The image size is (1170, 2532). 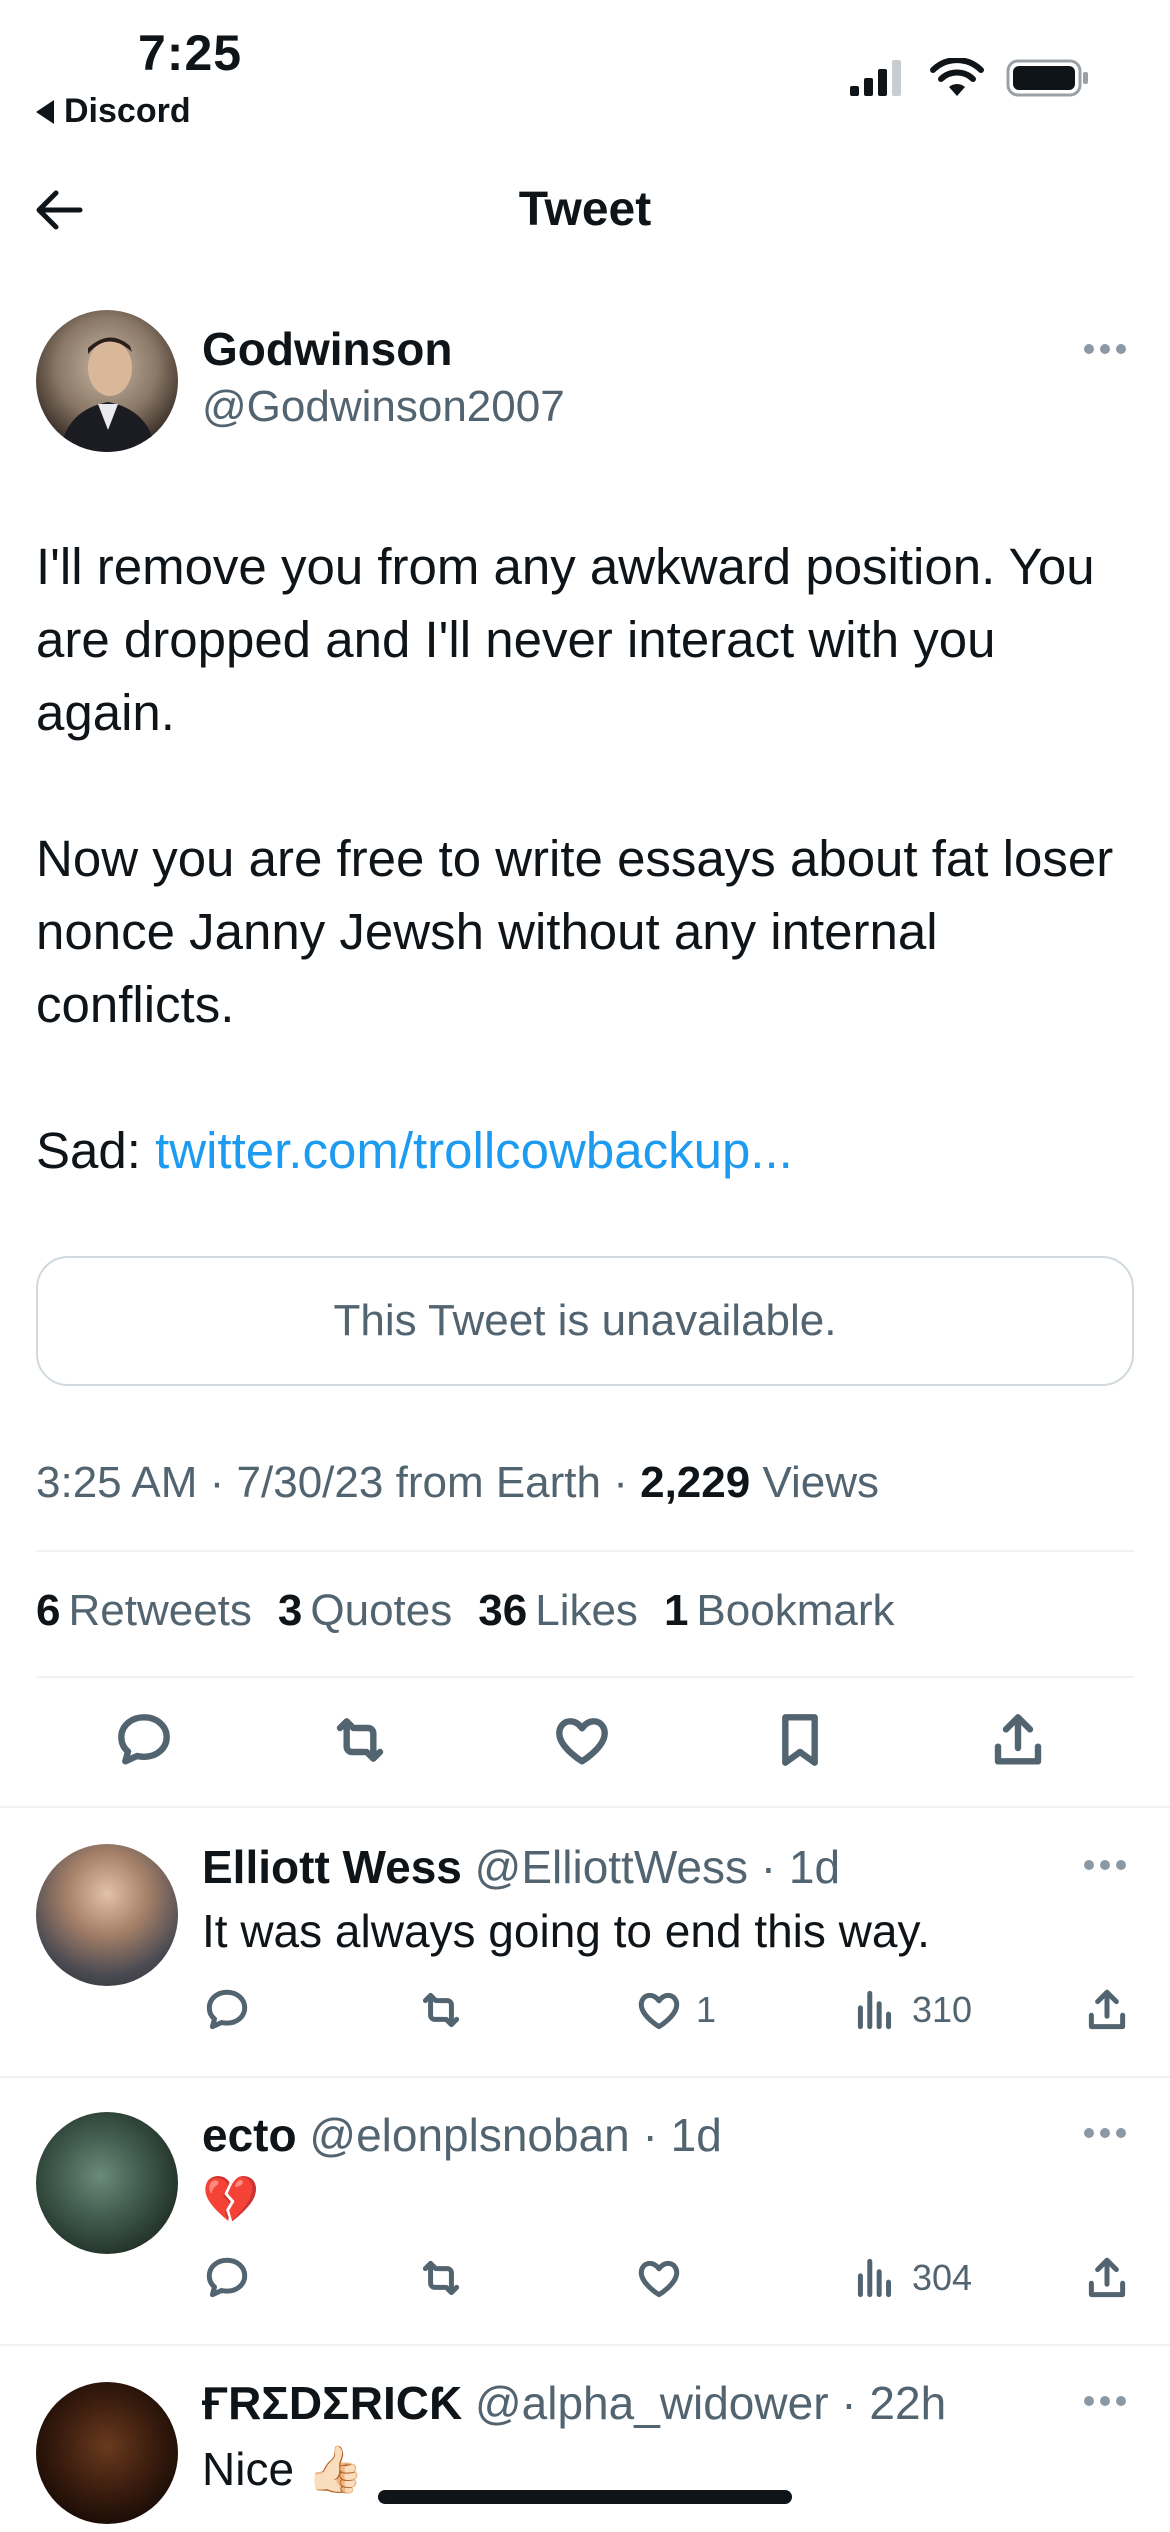 I want to click on quoted-tweet-unavailable: This Tweet is unavailable., so click(x=585, y=1321).